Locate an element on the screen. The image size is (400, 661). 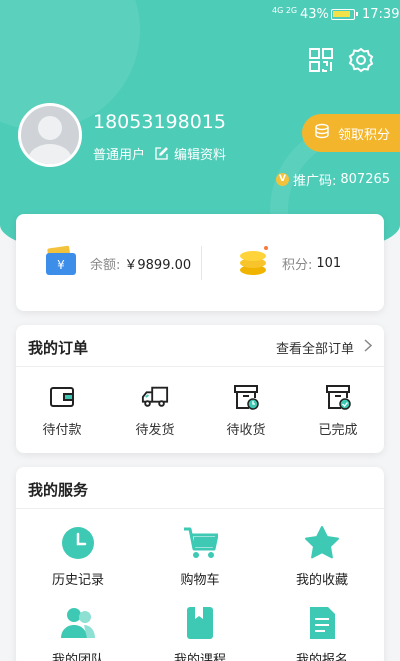
service-history: 历史记录 is located at coordinates (78, 556).